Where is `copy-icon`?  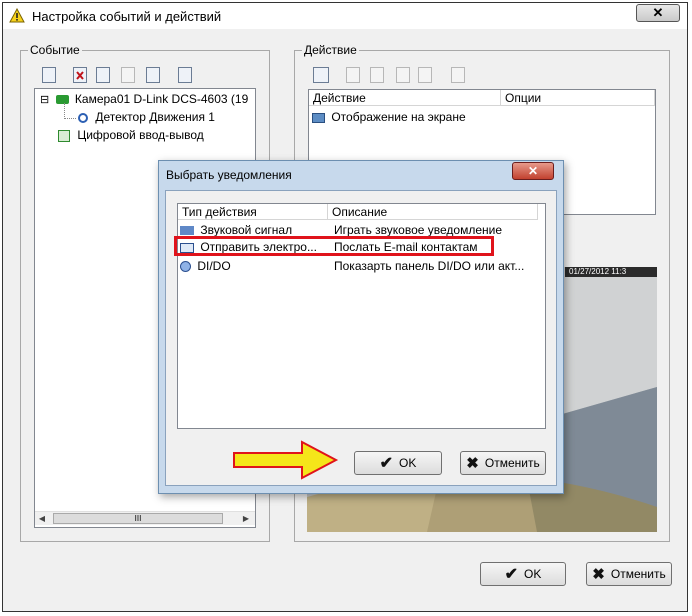 copy-icon is located at coordinates (103, 75).